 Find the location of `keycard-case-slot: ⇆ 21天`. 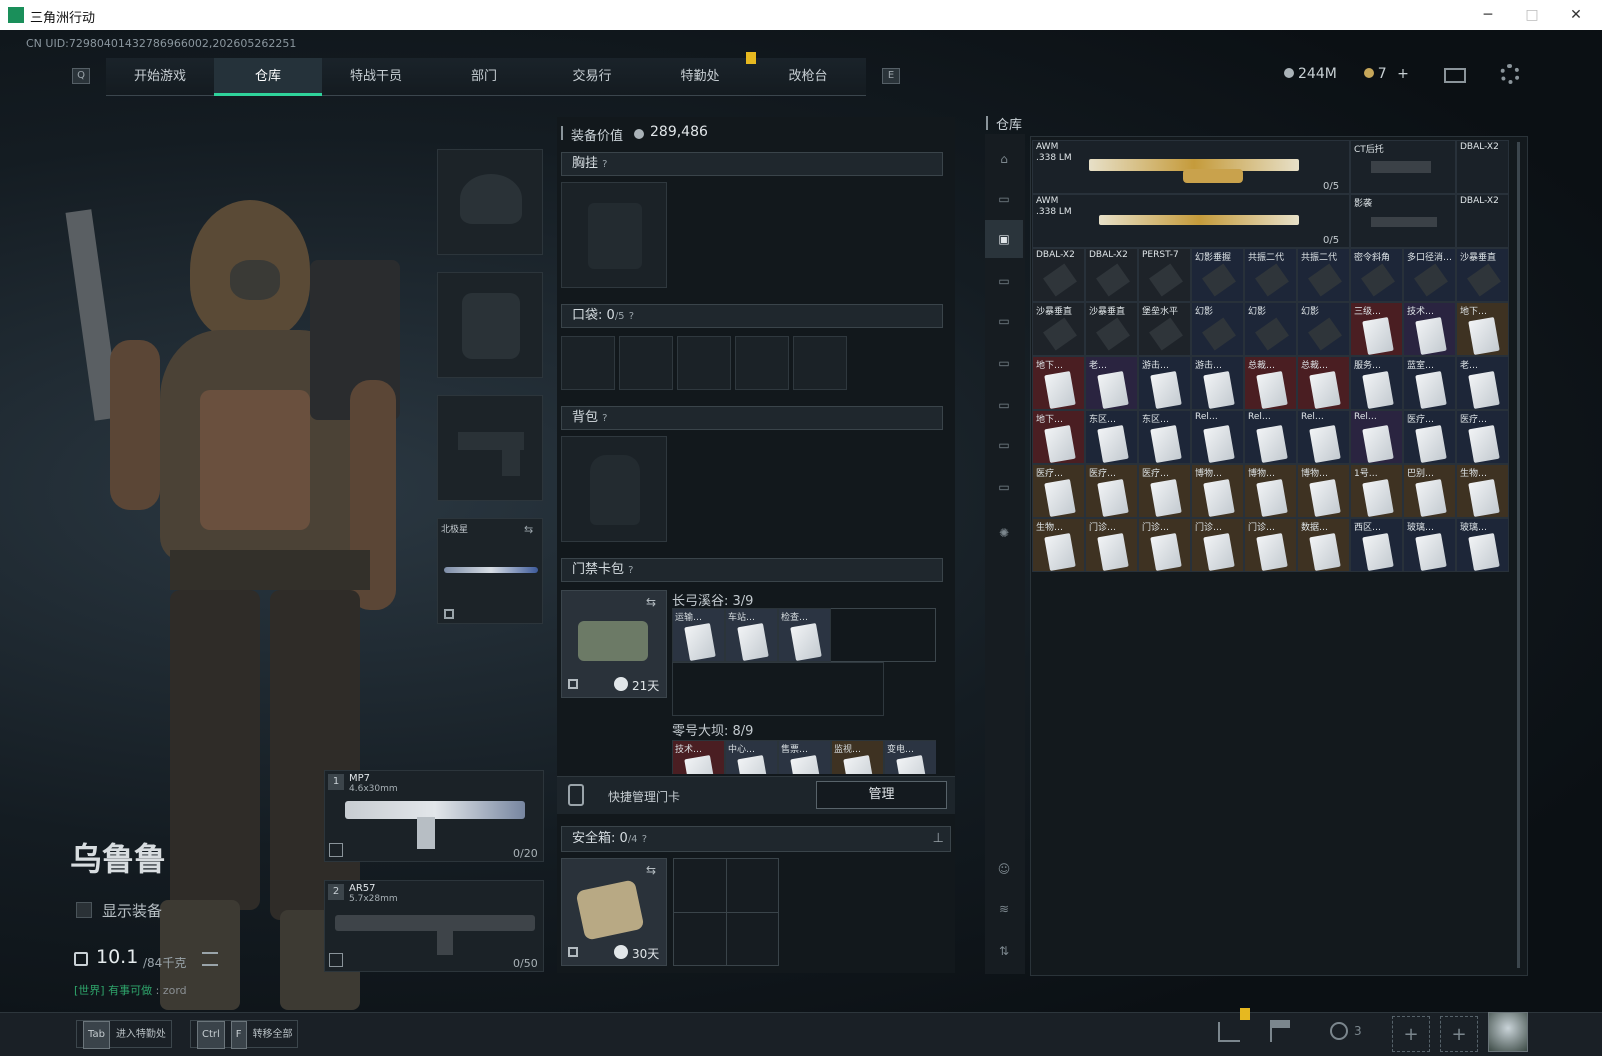

keycard-case-slot: ⇆ 21天 is located at coordinates (614, 644).